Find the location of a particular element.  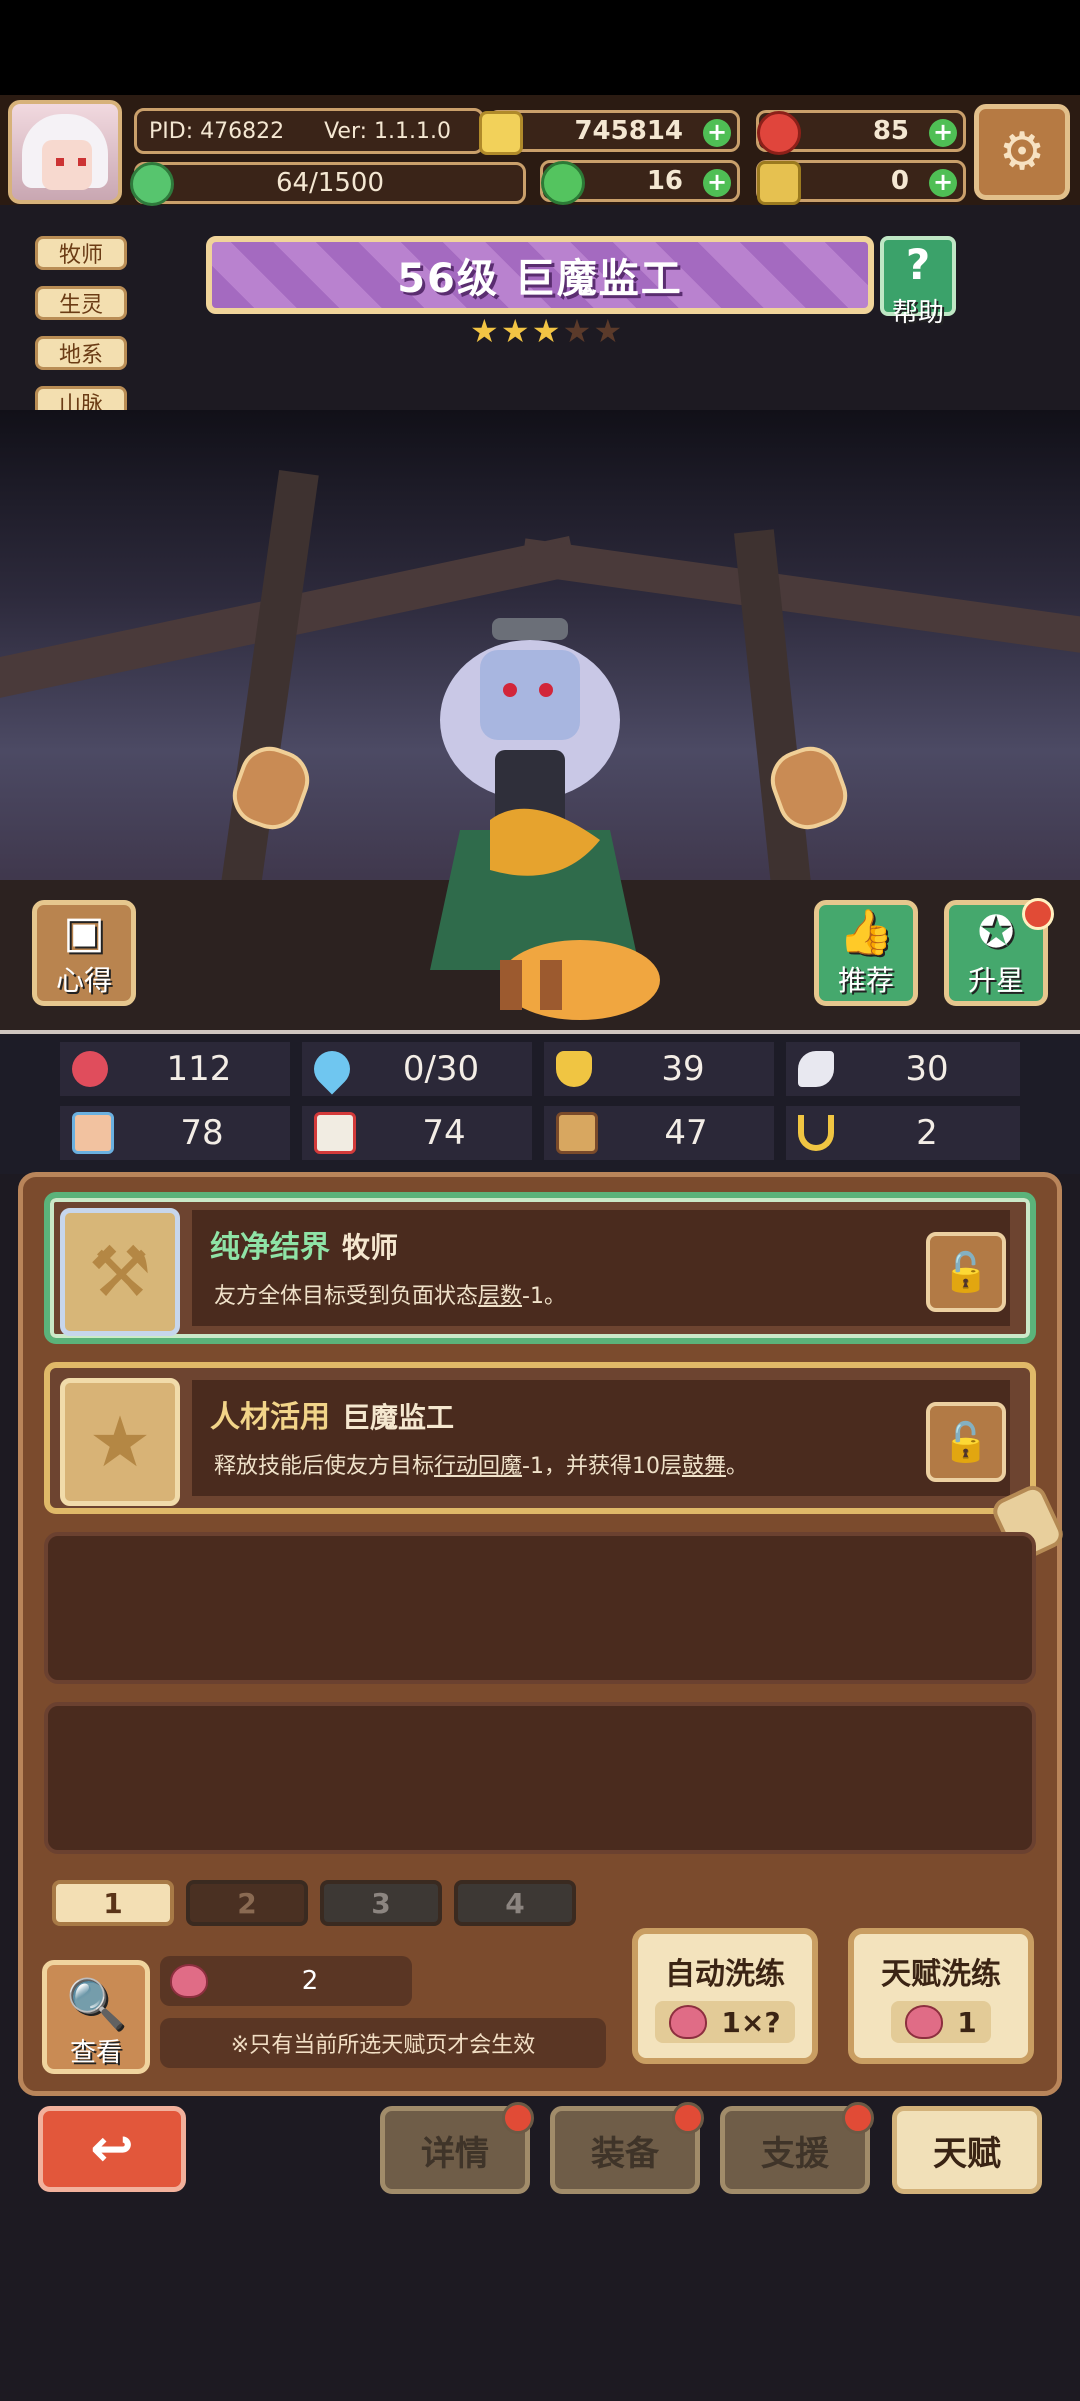

berry-counter: 2 is located at coordinates (286, 1981).